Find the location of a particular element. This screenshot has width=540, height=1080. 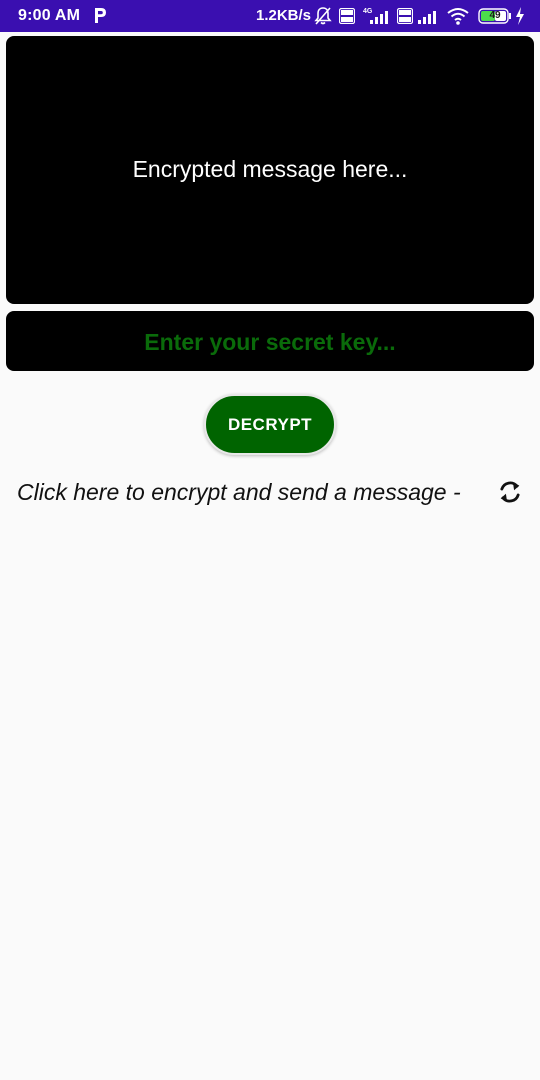

signal-icon is located at coordinates (427, 17).